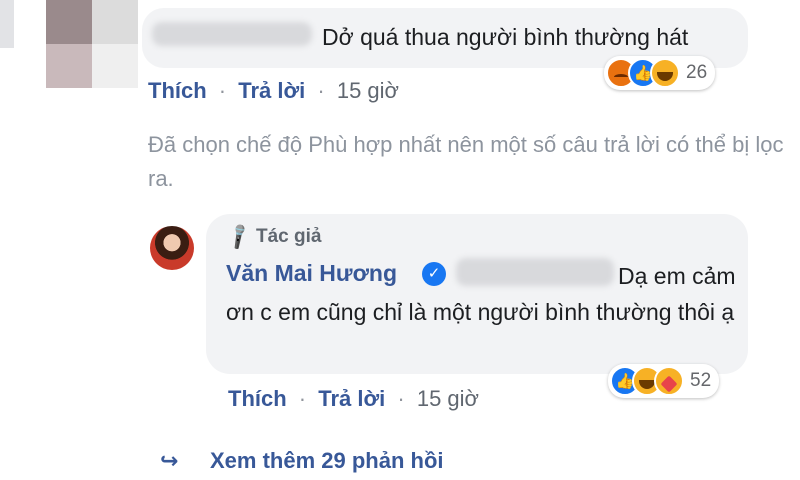  Describe the element at coordinates (239, 237) in the screenshot. I see `mic-icon: 🎤` at that location.